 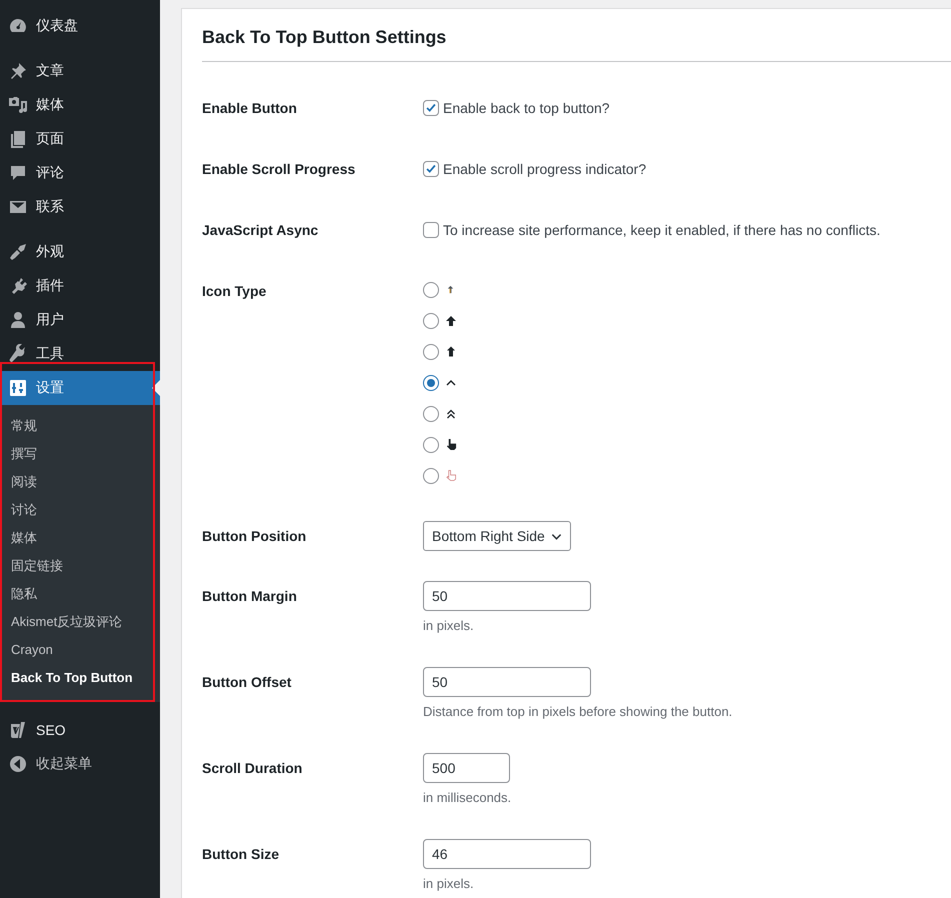 What do you see at coordinates (18, 764) in the screenshot?
I see `collapse-icon` at bounding box center [18, 764].